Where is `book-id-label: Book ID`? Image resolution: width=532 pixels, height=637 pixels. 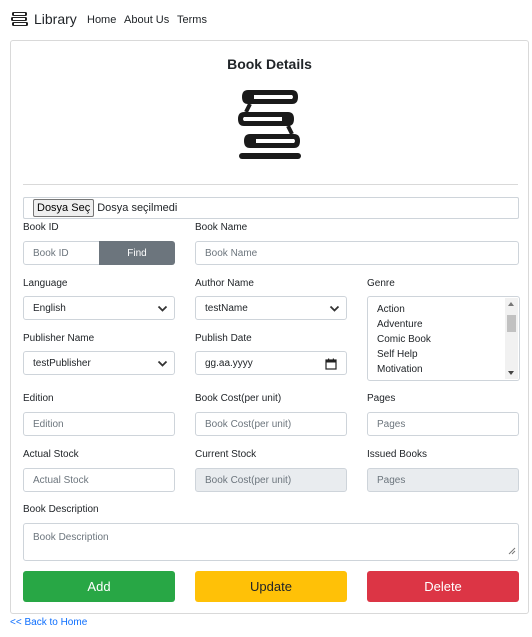
book-id-label: Book ID is located at coordinates (41, 227).